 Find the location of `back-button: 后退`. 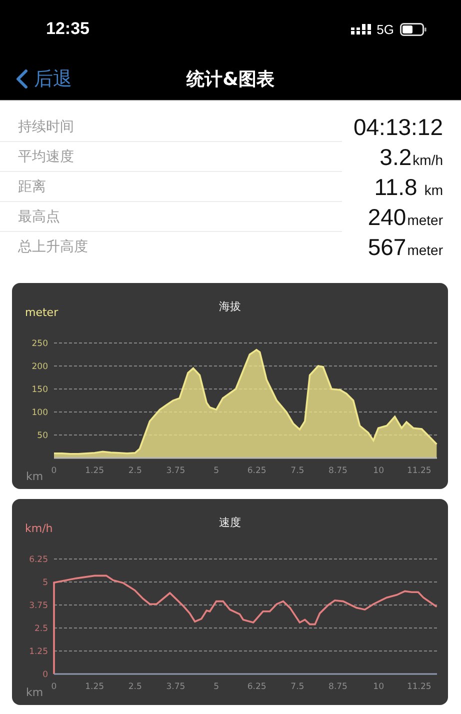

back-button: 后退 is located at coordinates (44, 79).